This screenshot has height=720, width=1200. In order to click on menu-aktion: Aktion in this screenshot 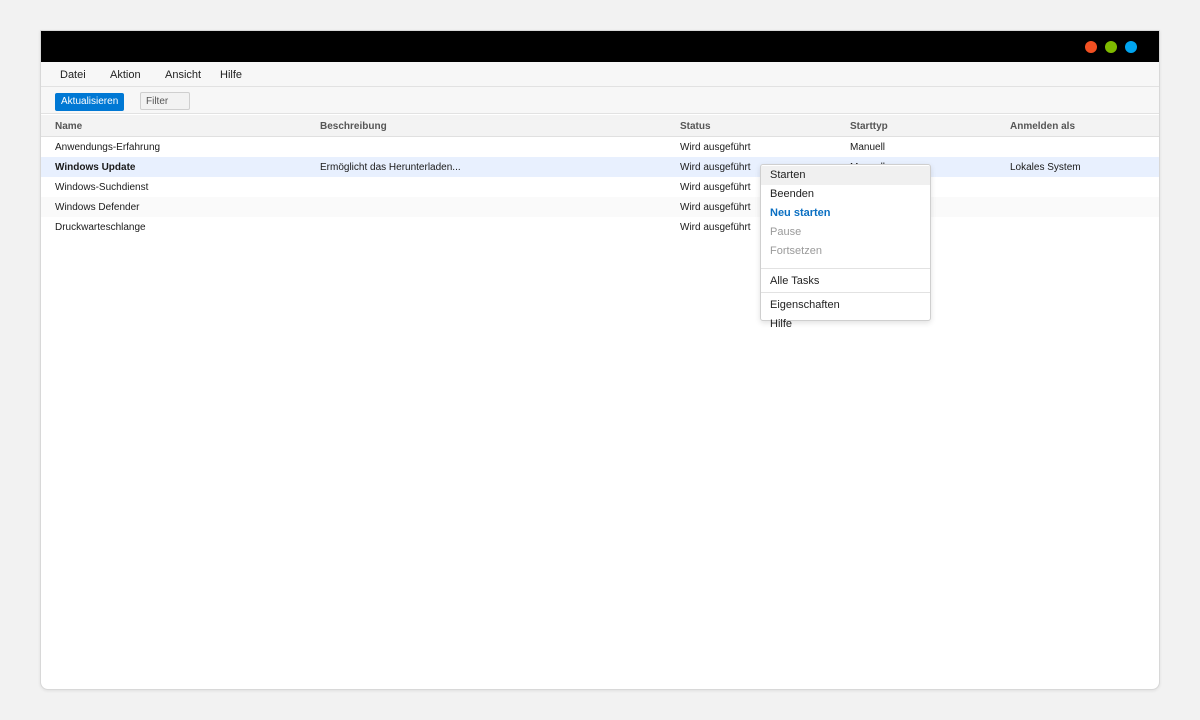, I will do `click(125, 75)`.